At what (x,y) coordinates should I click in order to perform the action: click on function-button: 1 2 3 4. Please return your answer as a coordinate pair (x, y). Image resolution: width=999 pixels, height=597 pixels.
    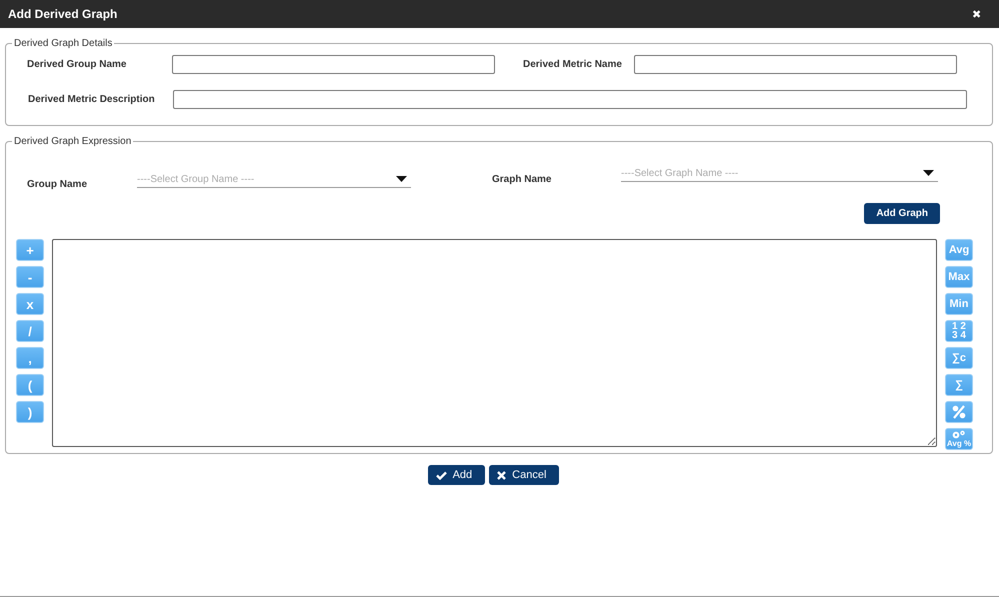
    Looking at the image, I should click on (959, 331).